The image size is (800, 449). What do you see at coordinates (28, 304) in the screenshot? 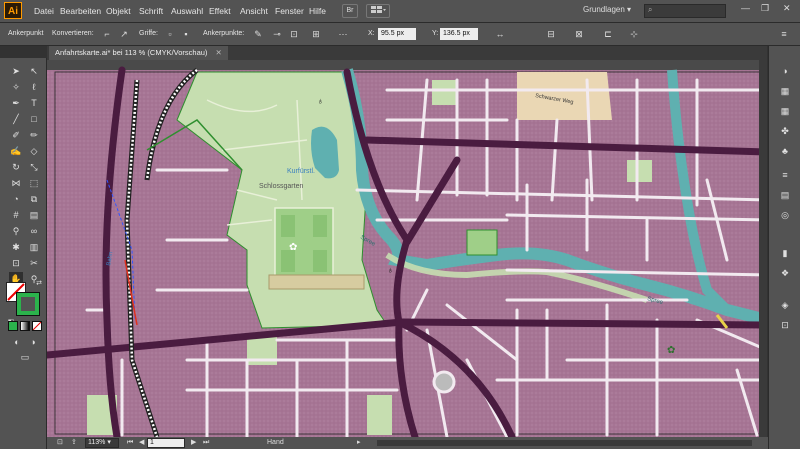
I see `stroke-swatch` at bounding box center [28, 304].